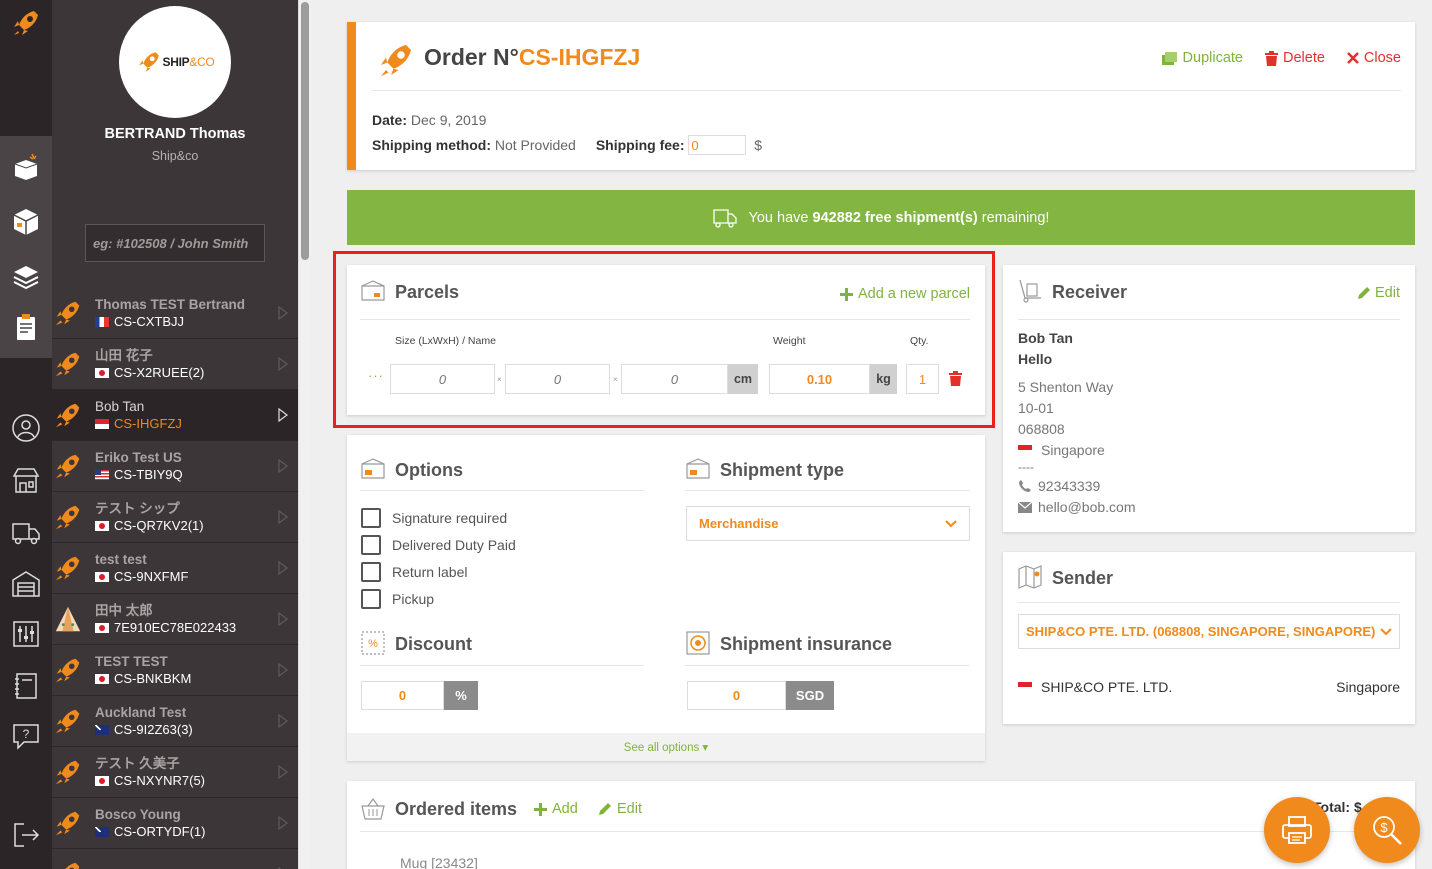 Image resolution: width=1432 pixels, height=869 pixels. I want to click on parcel-height-input, so click(674, 379).